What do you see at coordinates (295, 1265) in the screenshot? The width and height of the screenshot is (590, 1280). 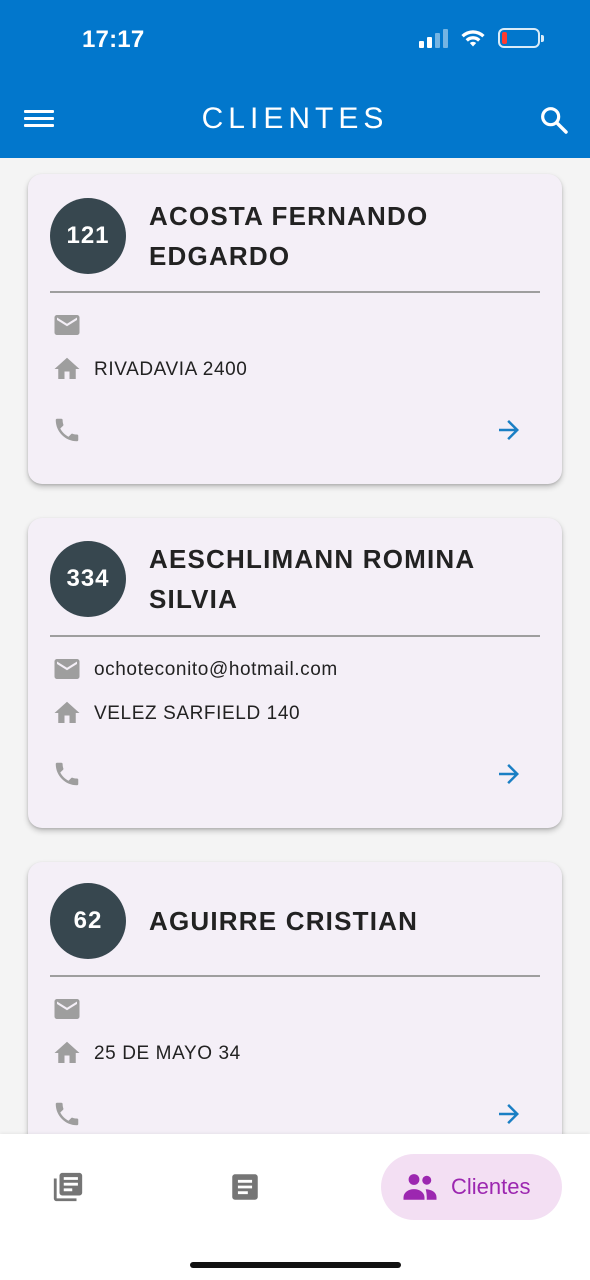 I see `home-indicator` at bounding box center [295, 1265].